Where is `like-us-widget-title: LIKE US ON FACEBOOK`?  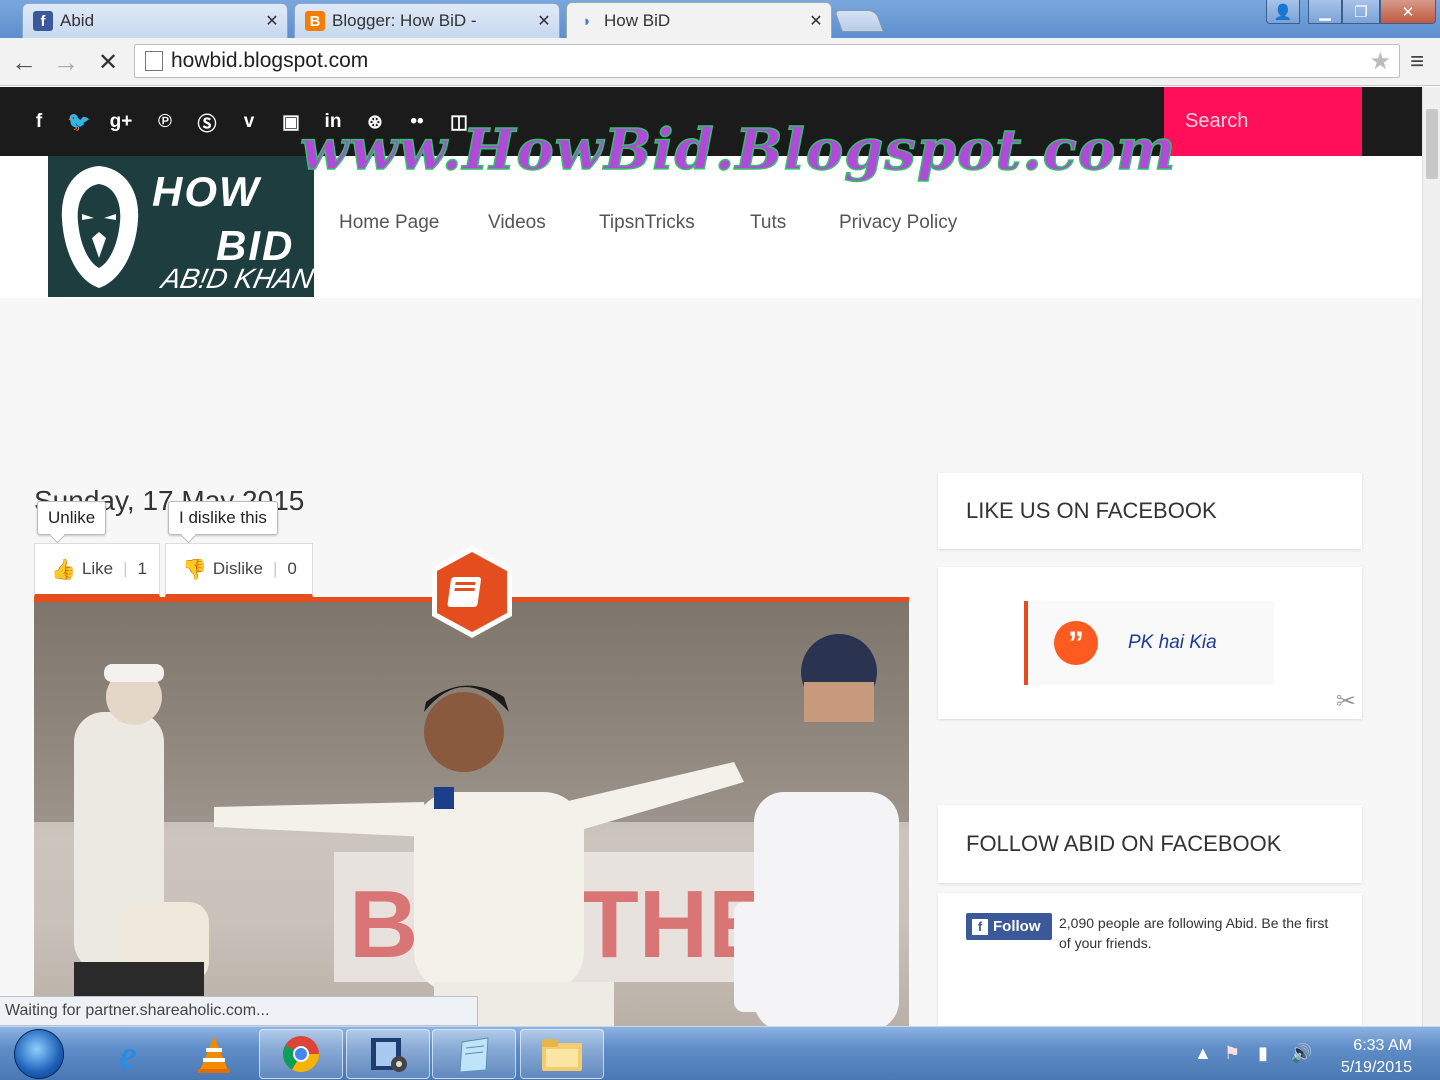
like-us-widget-title: LIKE US ON FACEBOOK is located at coordinates (1150, 511).